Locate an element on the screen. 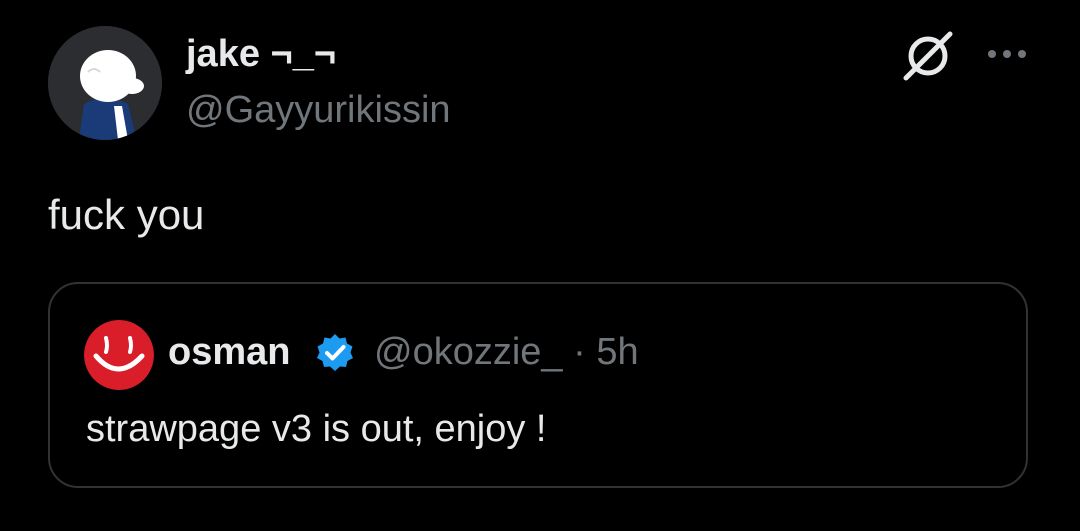 The width and height of the screenshot is (1080, 531). quoted-author-handle-time: @okozzie_ · 5h is located at coordinates (506, 352).